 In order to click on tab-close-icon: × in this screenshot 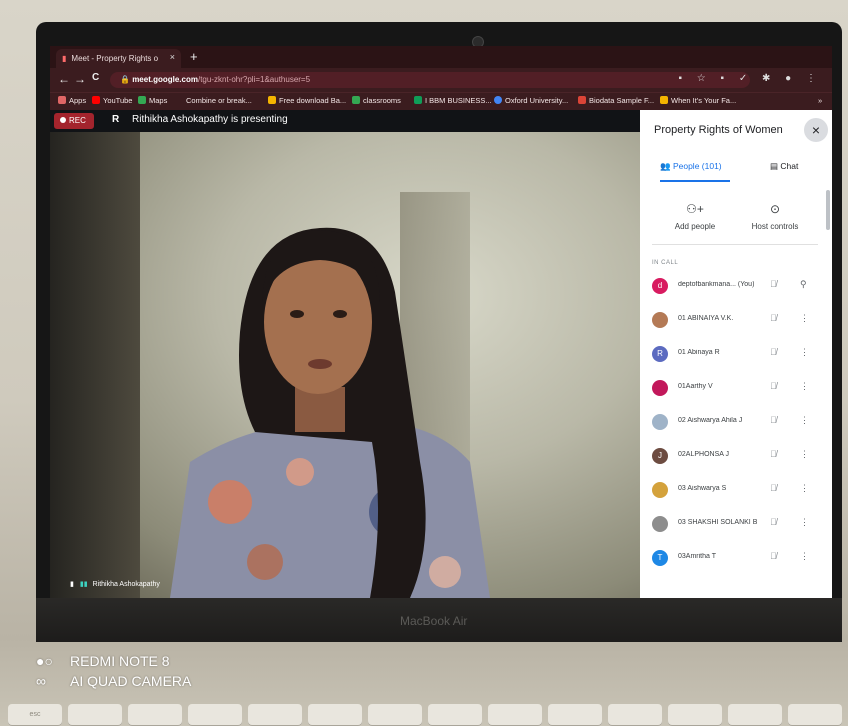, I will do `click(172, 57)`.